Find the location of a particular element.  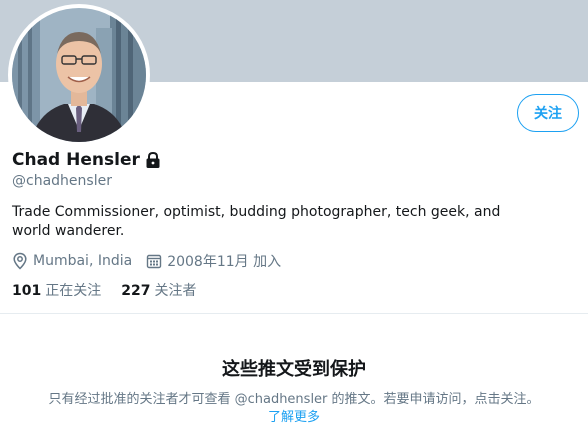

avatar-photo is located at coordinates (79, 75).